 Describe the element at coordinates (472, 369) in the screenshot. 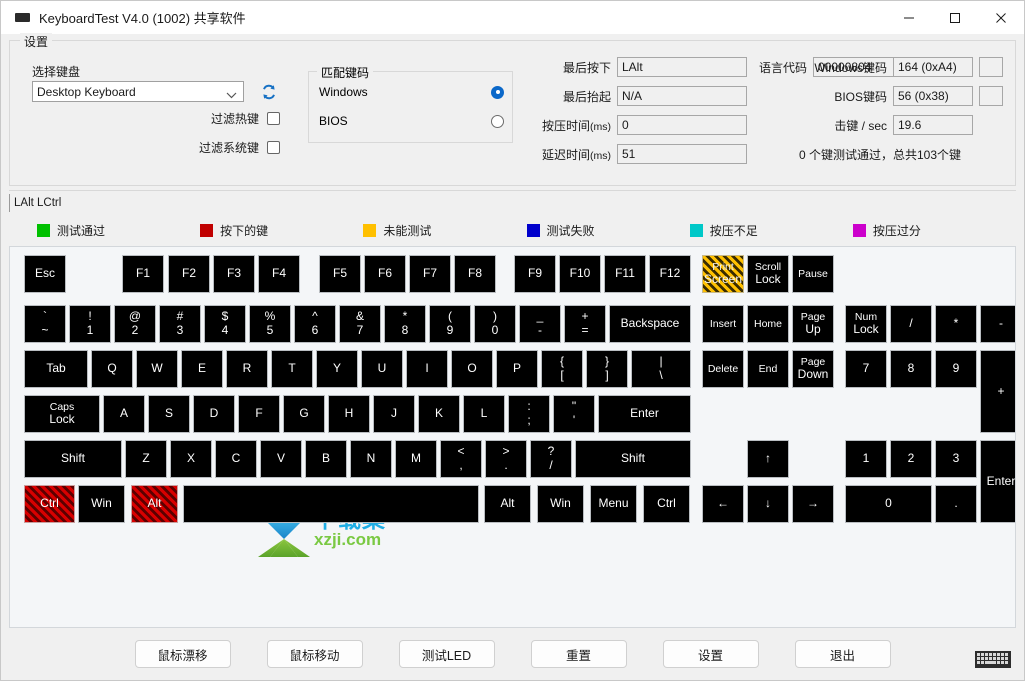

I see `key-key-o: O` at that location.